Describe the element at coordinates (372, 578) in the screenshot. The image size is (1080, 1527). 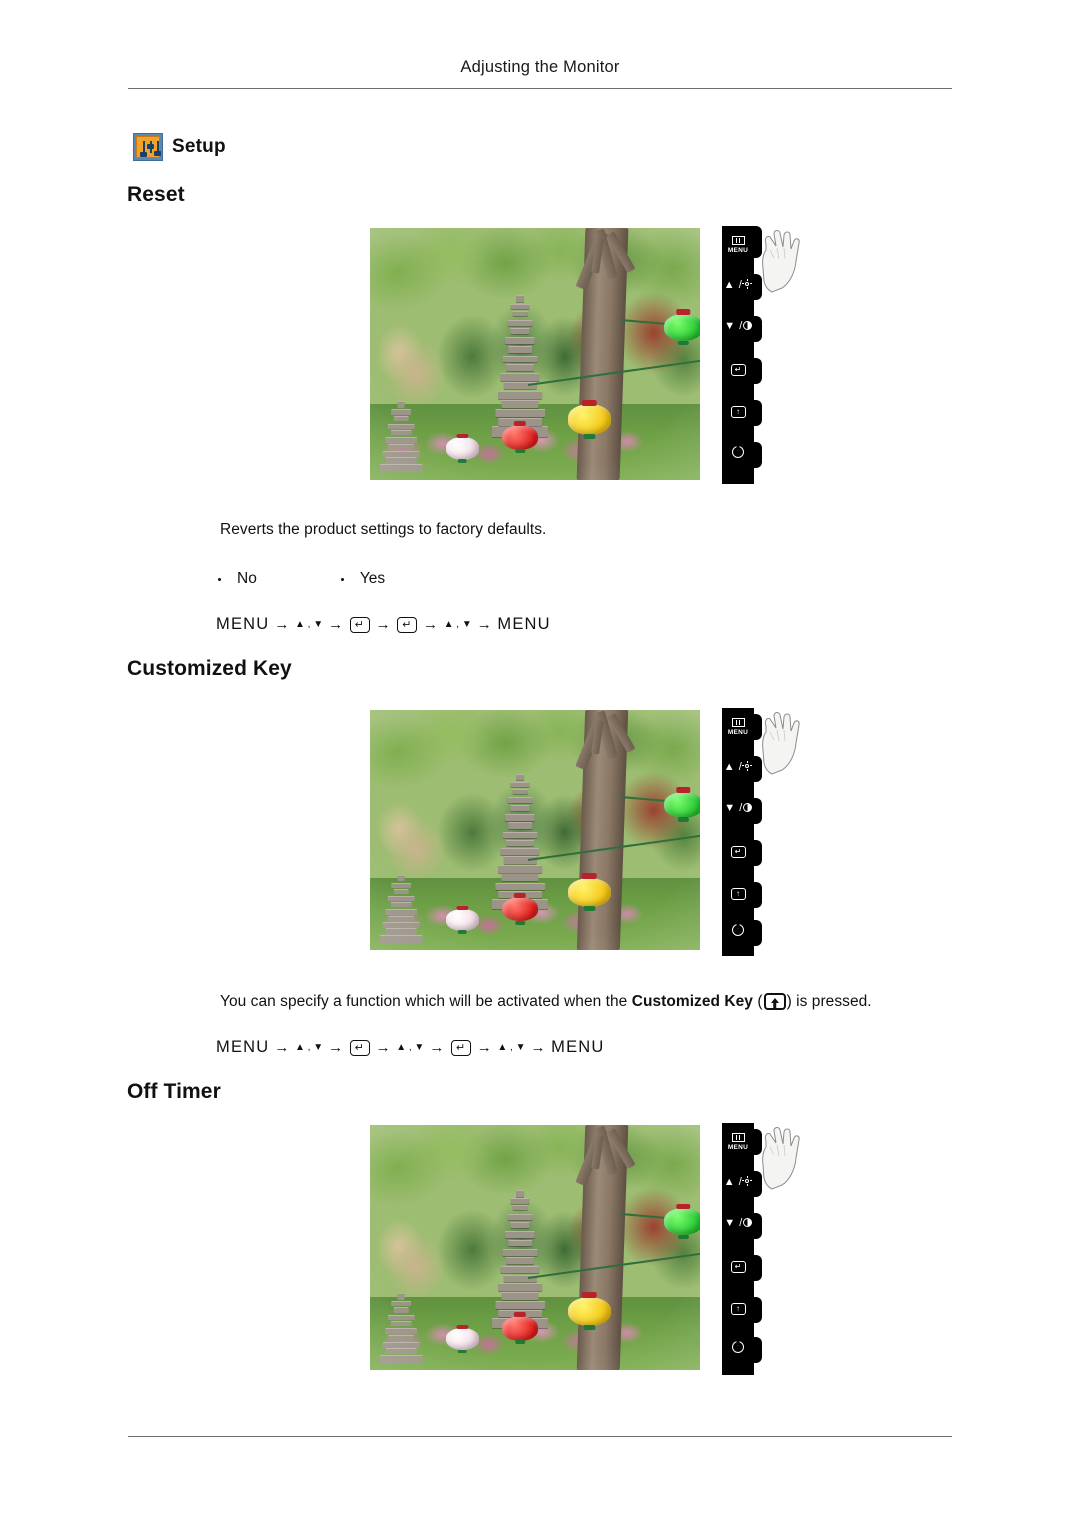
I see `option-yes-label: Yes` at that location.